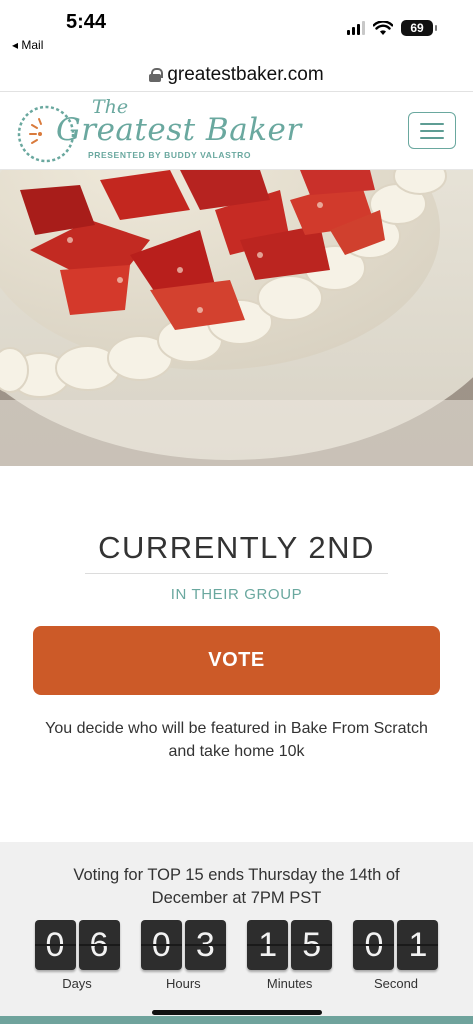  Describe the element at coordinates (237, 1012) in the screenshot. I see `home-indicator` at that location.